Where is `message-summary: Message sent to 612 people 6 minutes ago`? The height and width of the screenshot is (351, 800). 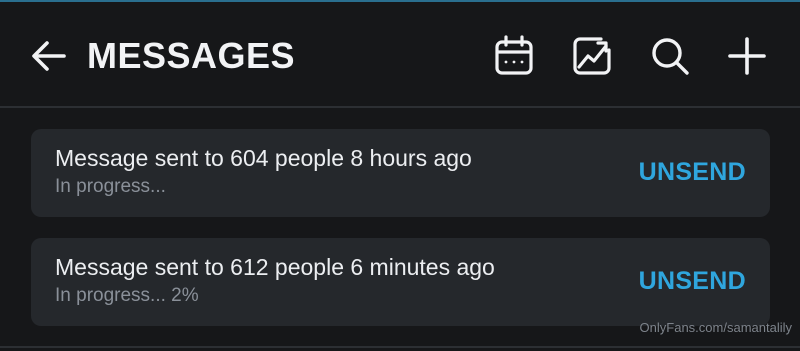 message-summary: Message sent to 612 people 6 minutes ago is located at coordinates (275, 267).